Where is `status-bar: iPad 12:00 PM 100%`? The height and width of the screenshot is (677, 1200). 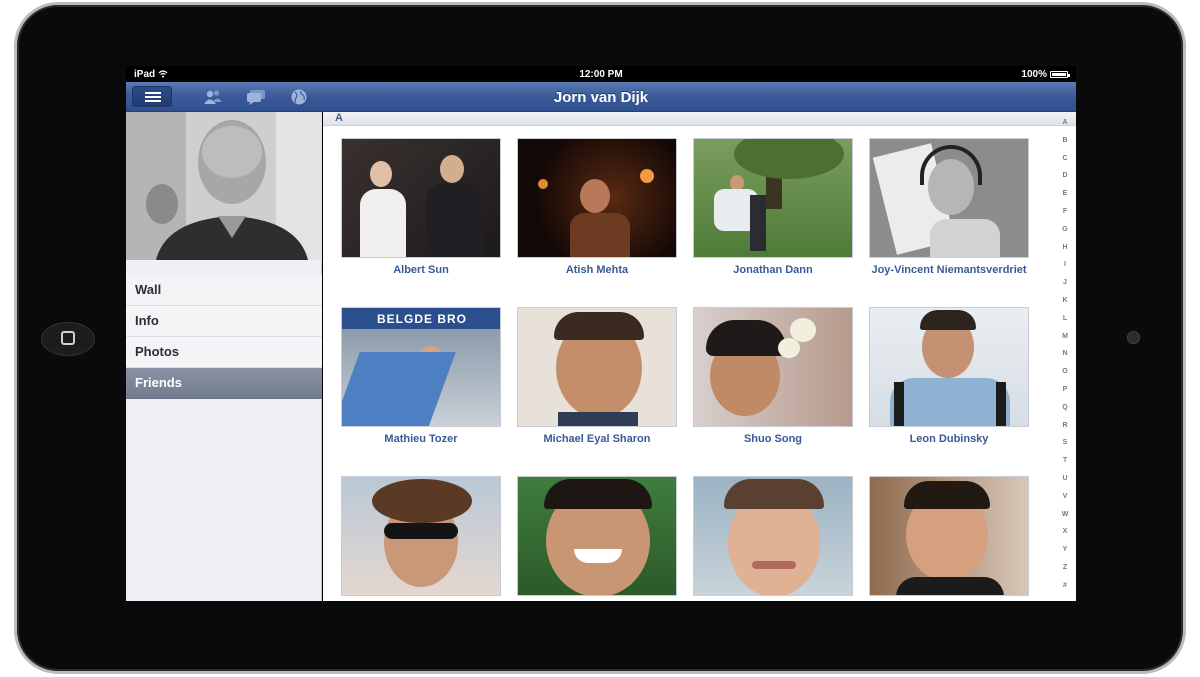
status-bar: iPad 12:00 PM 100% is located at coordinates (601, 74).